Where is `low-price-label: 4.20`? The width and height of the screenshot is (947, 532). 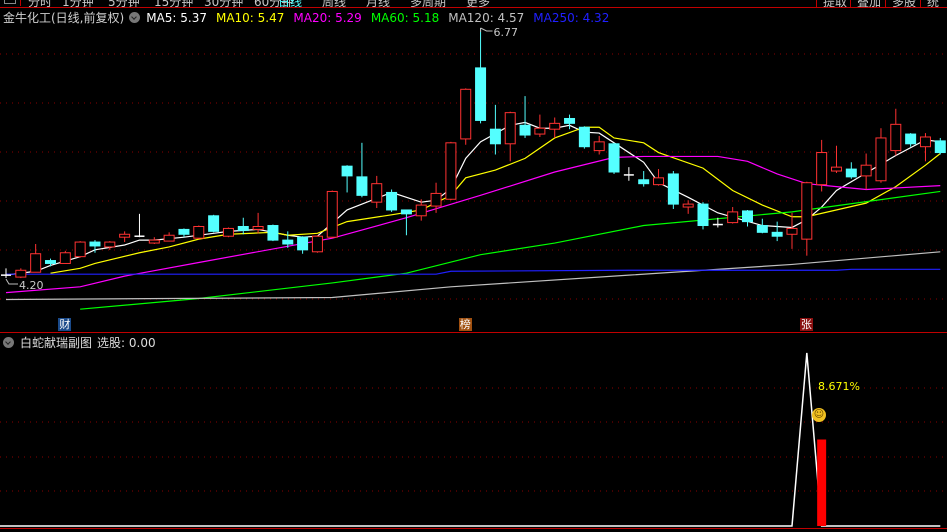 low-price-label: 4.20 is located at coordinates (31, 285).